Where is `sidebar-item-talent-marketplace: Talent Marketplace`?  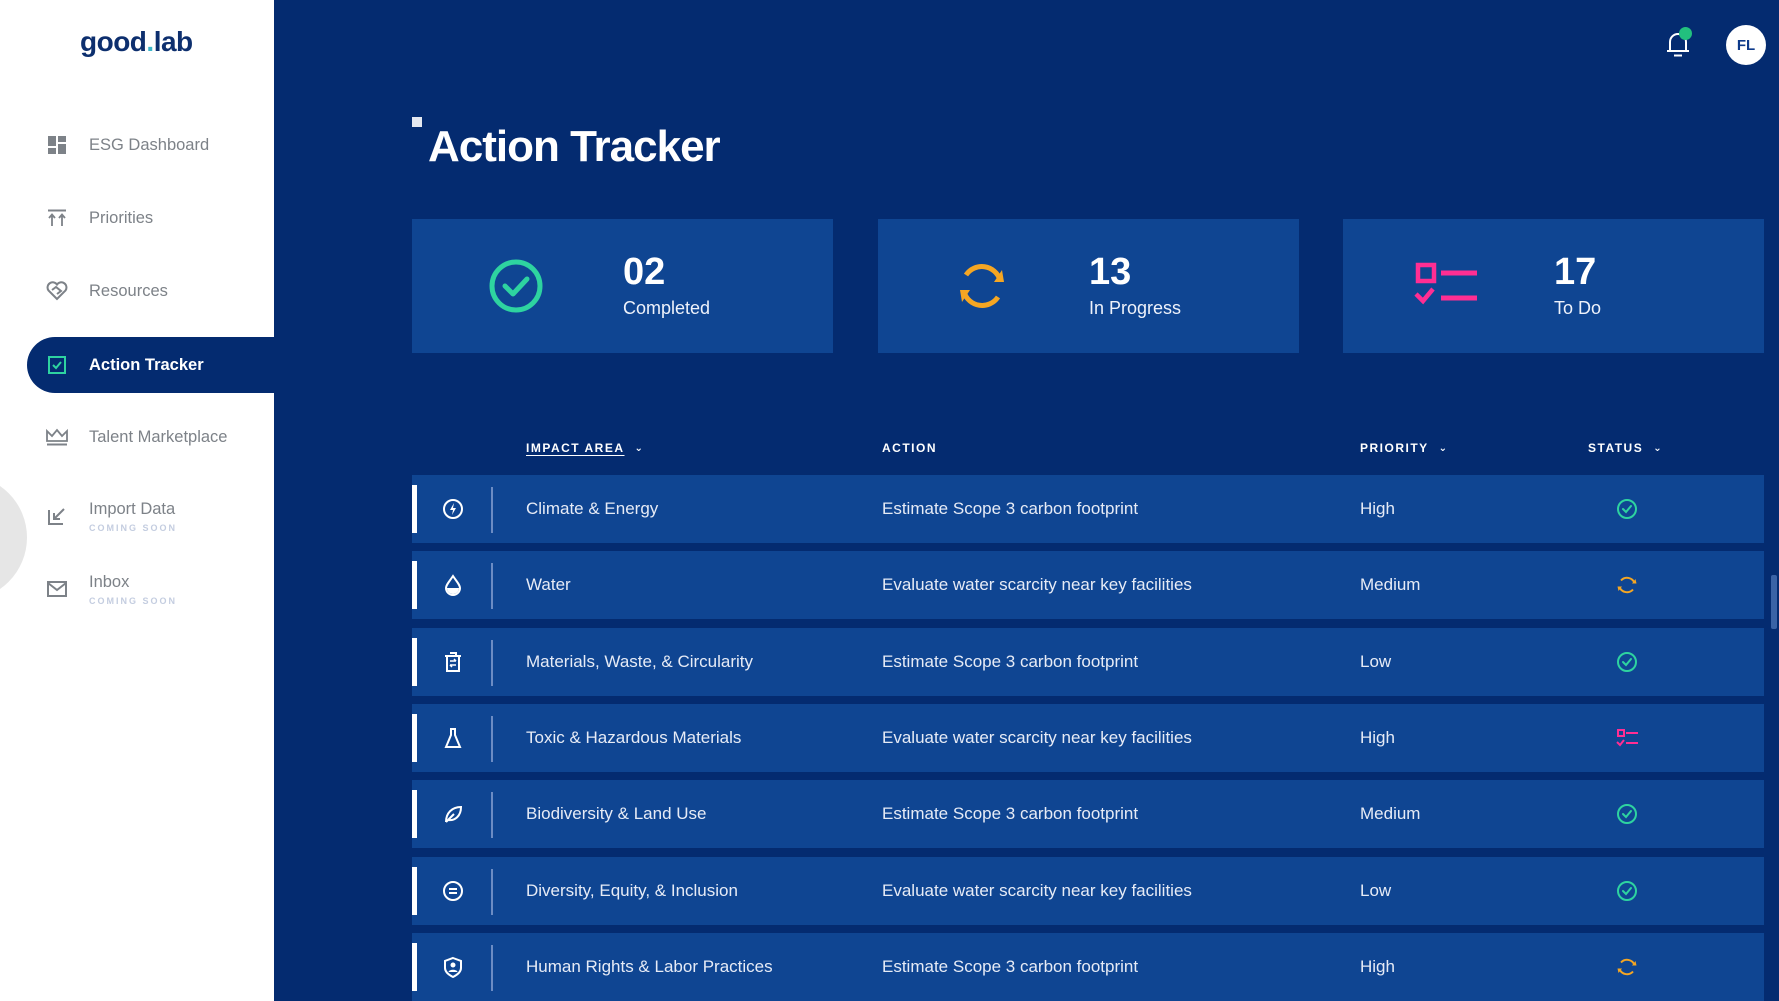 sidebar-item-talent-marketplace: Talent Marketplace is located at coordinates (150, 437).